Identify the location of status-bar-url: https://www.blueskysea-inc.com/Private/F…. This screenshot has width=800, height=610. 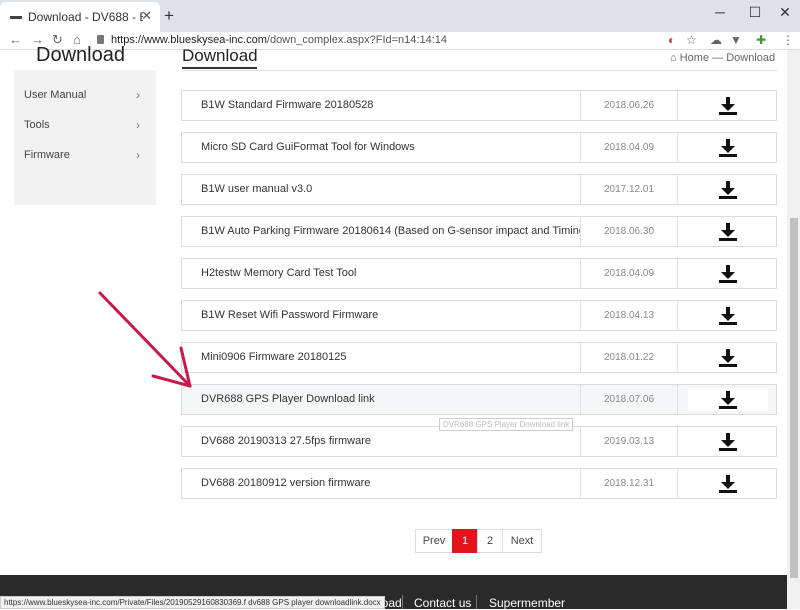
(192, 602).